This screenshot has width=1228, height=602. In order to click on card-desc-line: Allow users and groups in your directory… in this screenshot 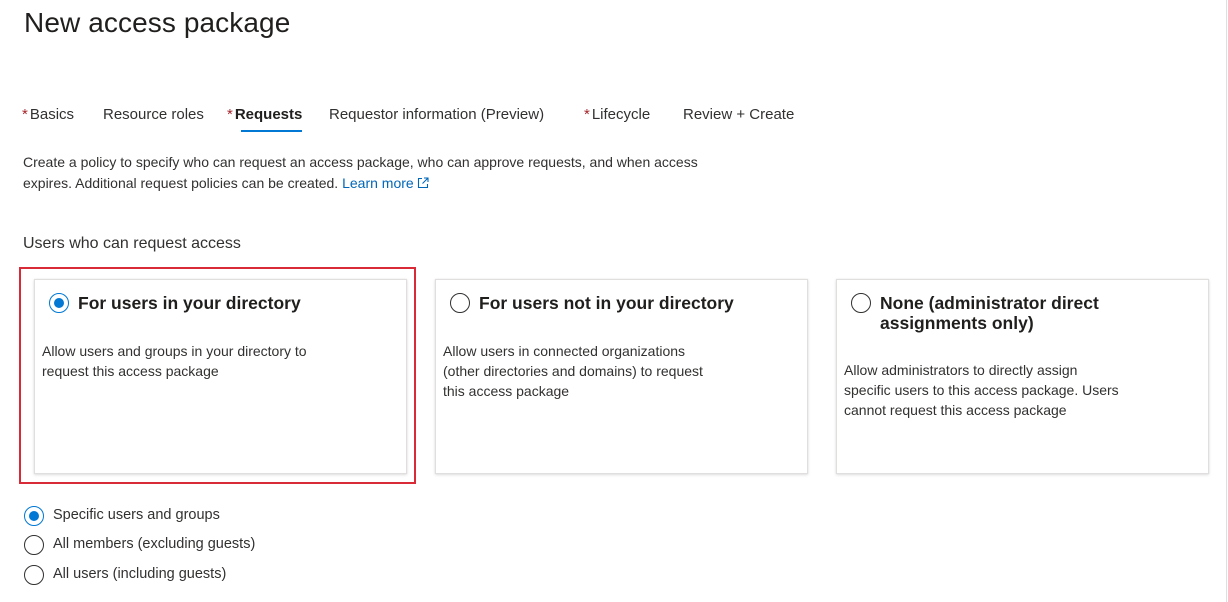, I will do `click(174, 351)`.